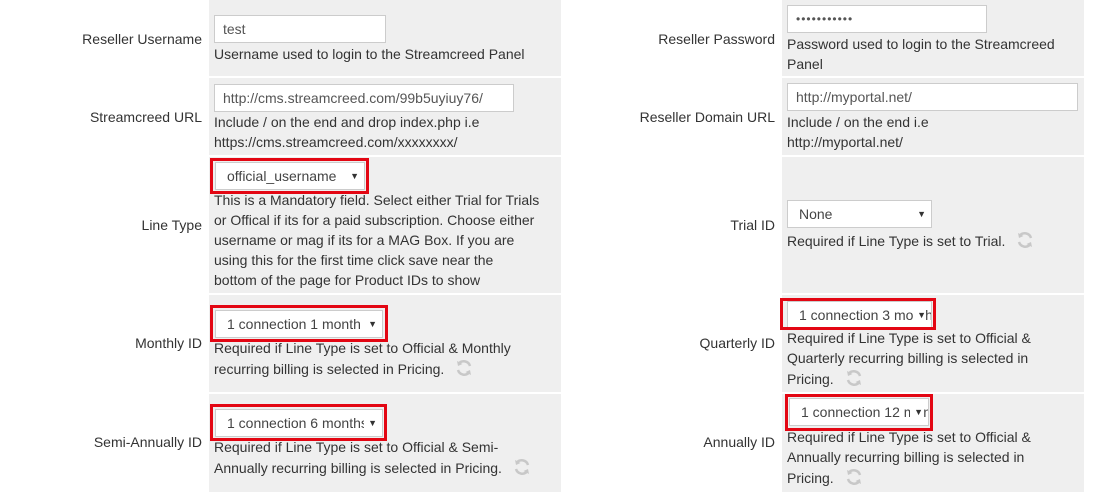 The image size is (1095, 492). I want to click on trial-id-help: Required if Line Type is set to Trial., so click(934, 242).